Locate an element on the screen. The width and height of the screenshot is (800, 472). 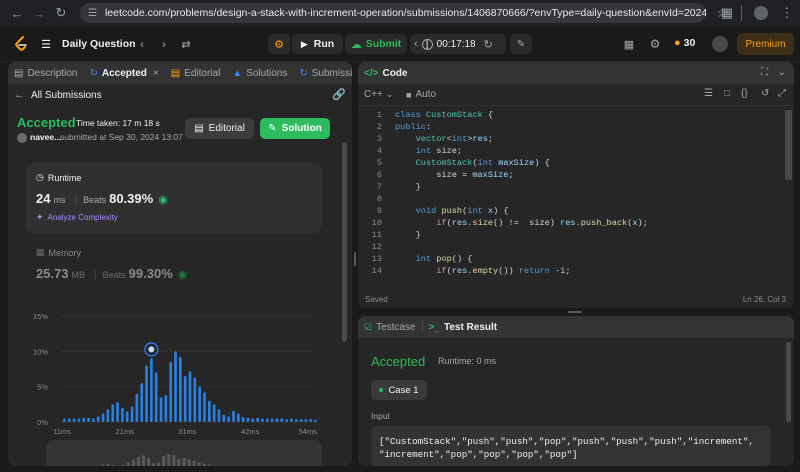
fullscreen-icon: ⤢ is located at coordinates (782, 93).